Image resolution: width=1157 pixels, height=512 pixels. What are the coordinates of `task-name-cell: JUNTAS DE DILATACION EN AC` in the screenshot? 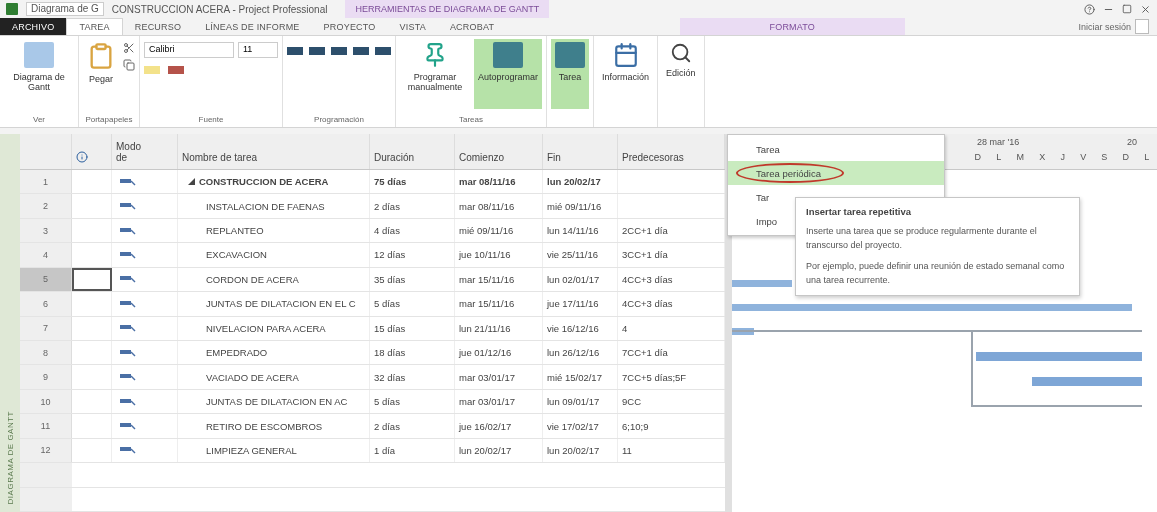 It's located at (274, 401).